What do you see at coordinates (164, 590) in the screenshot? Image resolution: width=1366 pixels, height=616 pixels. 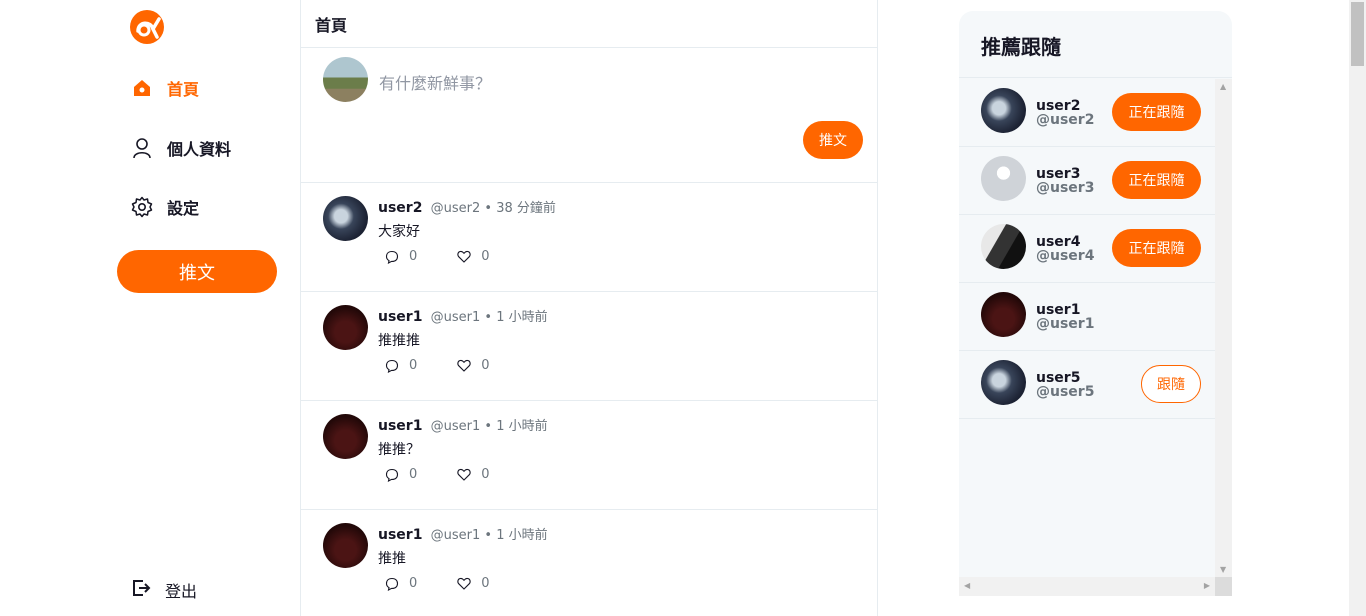 I see `logout-button: 登出` at bounding box center [164, 590].